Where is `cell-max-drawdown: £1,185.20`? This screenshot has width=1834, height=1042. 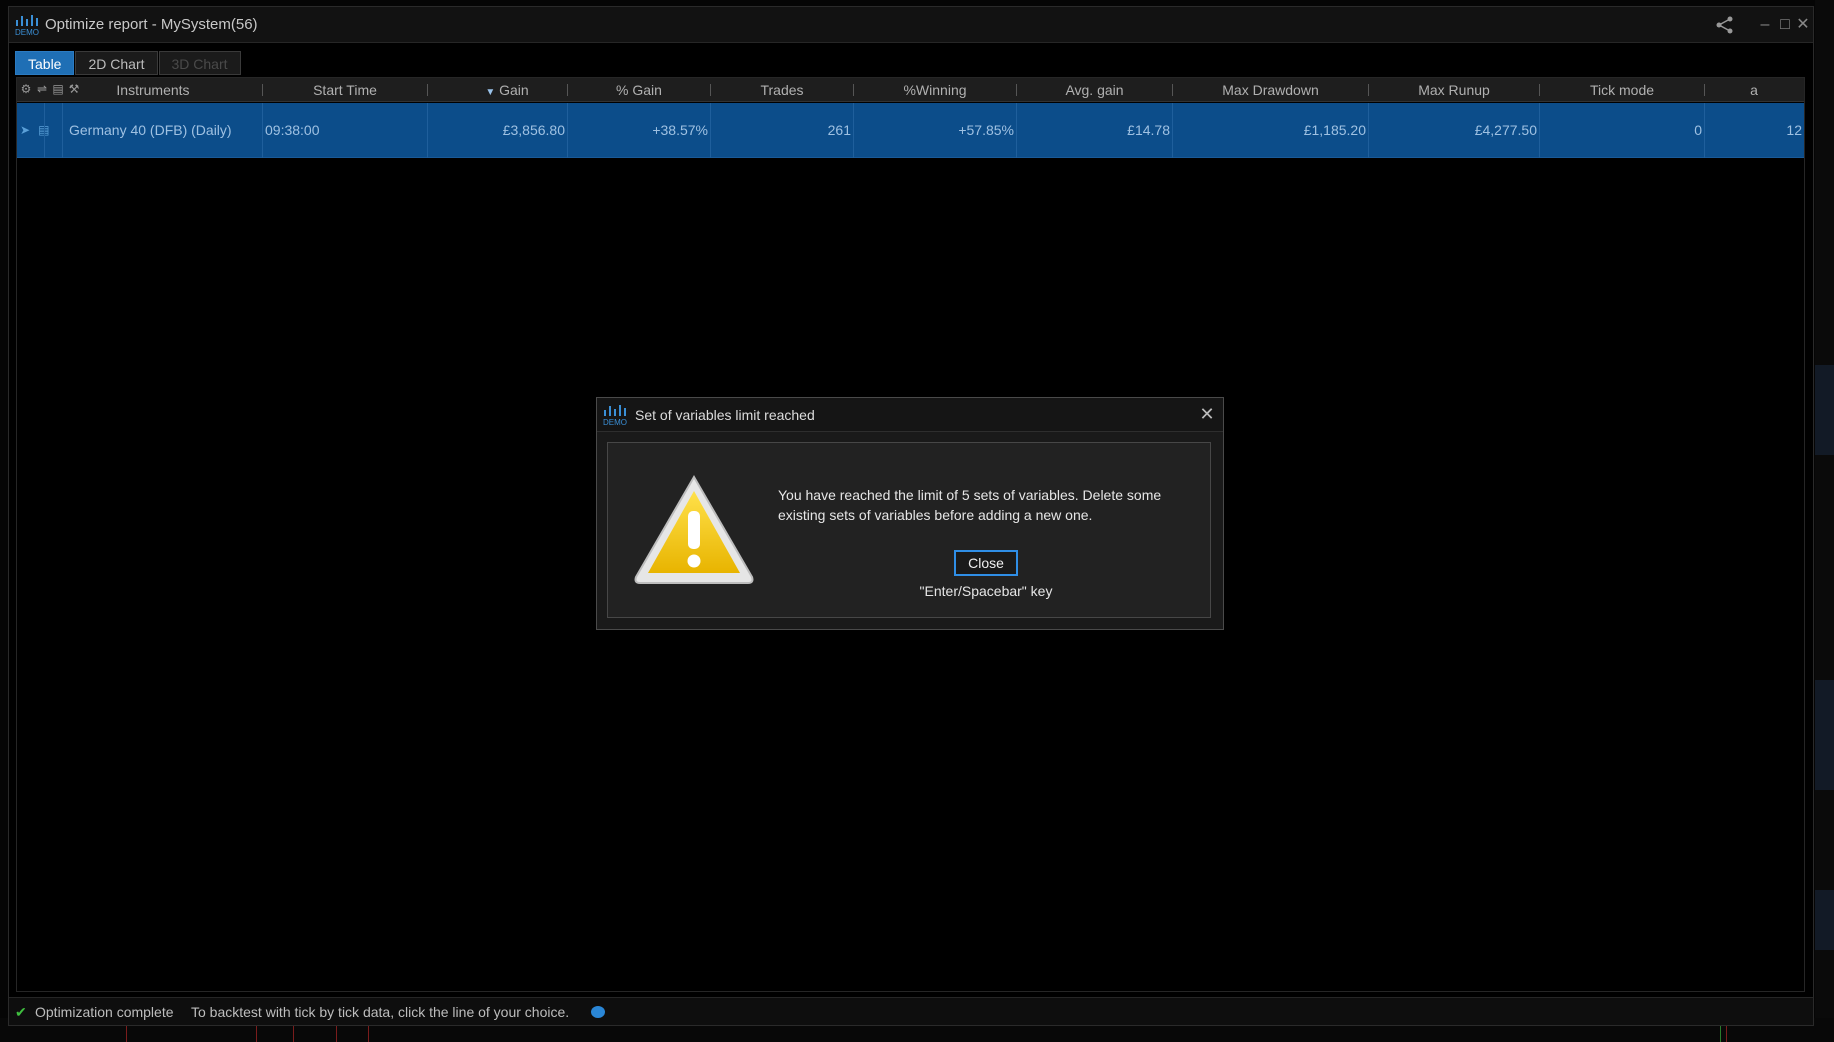 cell-max-drawdown: £1,185.20 is located at coordinates (1334, 130).